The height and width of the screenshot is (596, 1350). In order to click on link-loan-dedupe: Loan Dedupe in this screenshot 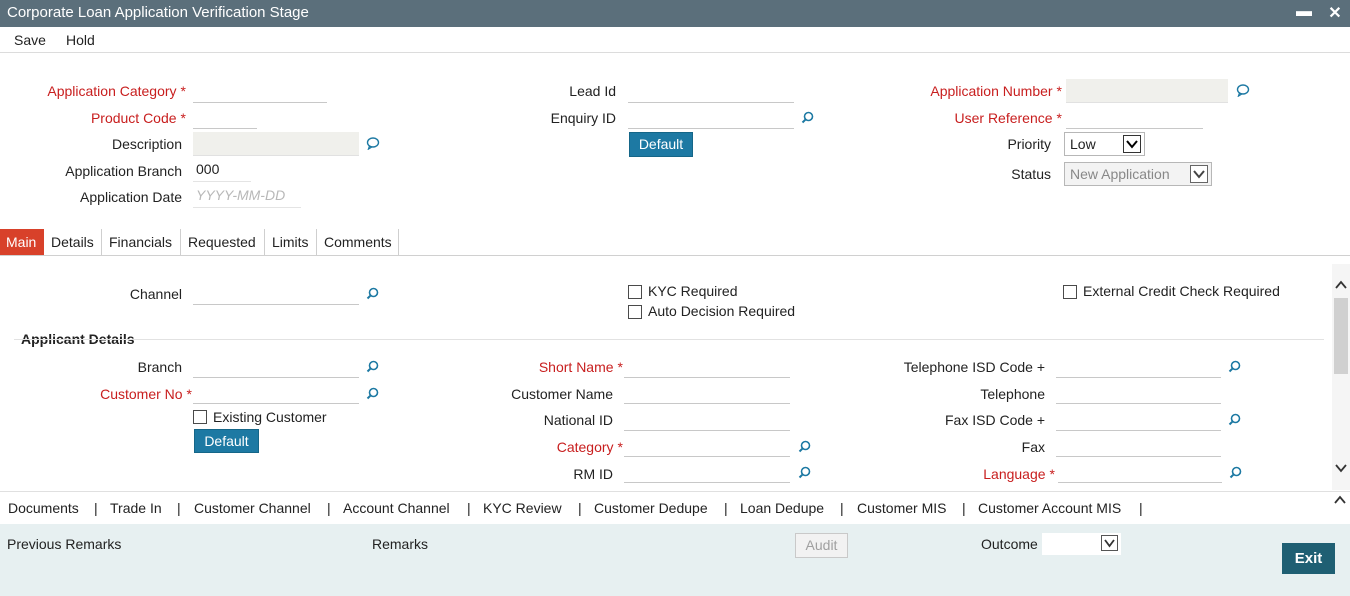, I will do `click(782, 508)`.